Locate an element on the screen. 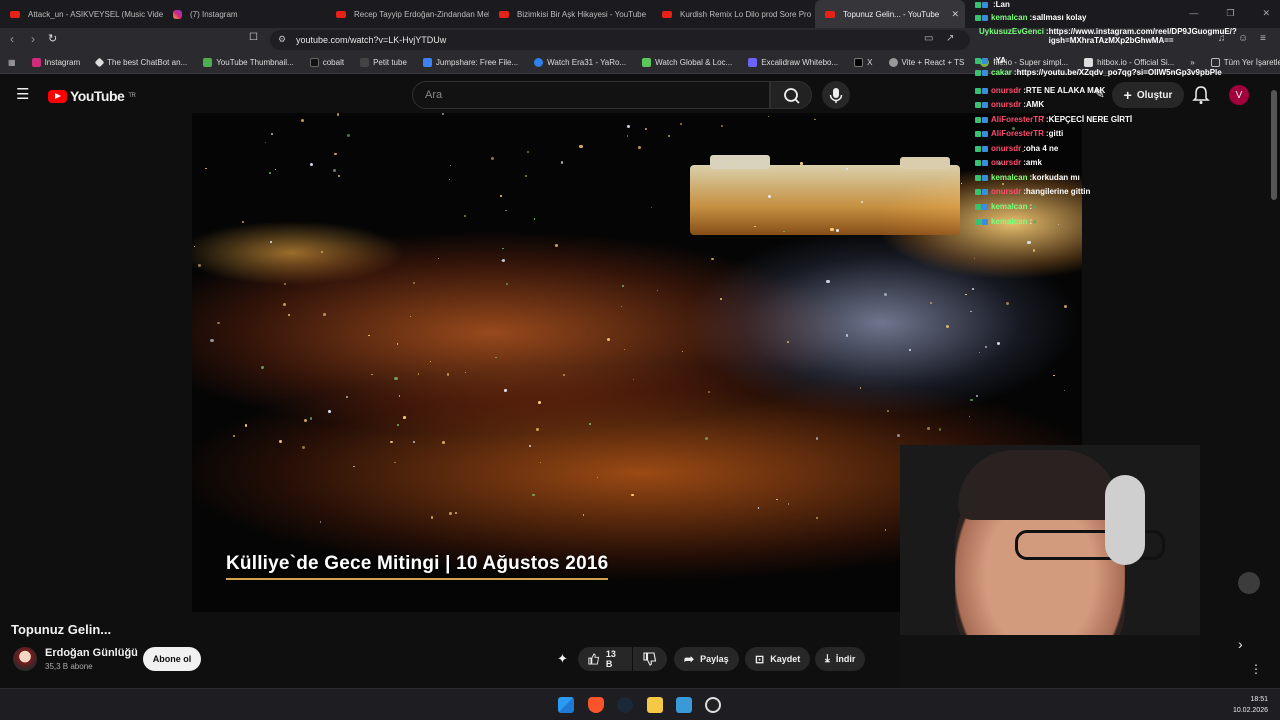  cast-icon: ▭ is located at coordinates (928, 38).